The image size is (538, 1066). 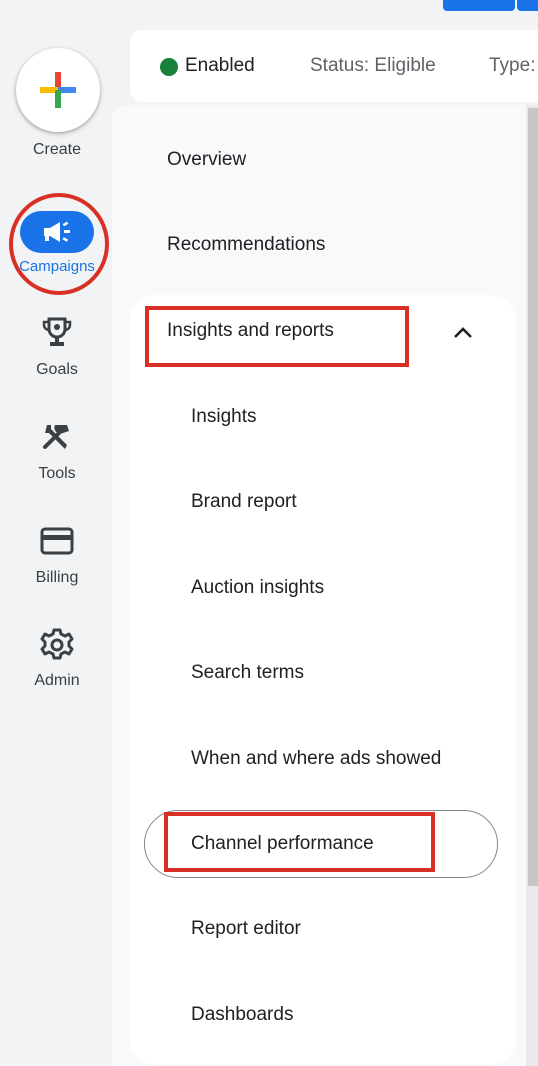 I want to click on nav-billing-button, so click(x=57, y=541).